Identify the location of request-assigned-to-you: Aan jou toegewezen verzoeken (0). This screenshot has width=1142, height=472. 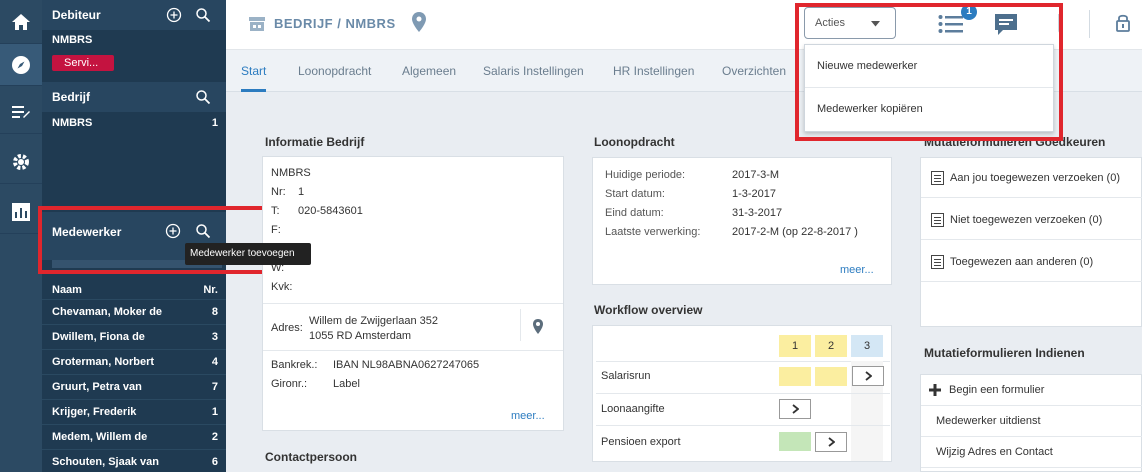
(1031, 178).